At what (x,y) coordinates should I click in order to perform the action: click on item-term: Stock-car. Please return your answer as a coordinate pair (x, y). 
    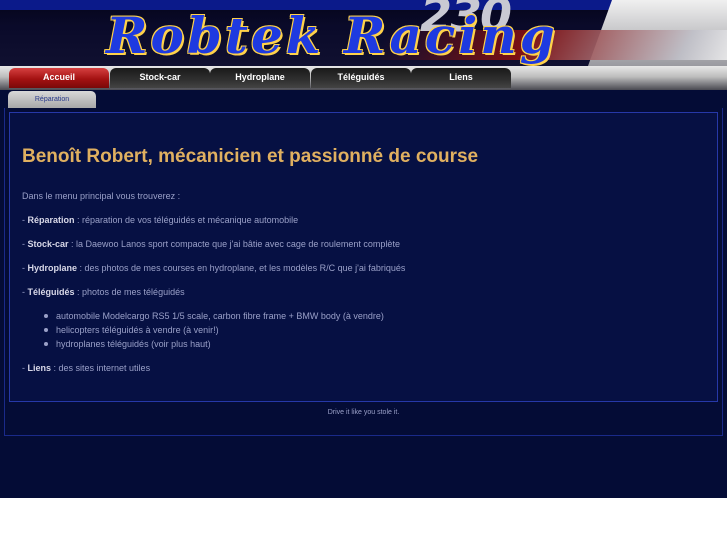
    Looking at the image, I should click on (48, 244).